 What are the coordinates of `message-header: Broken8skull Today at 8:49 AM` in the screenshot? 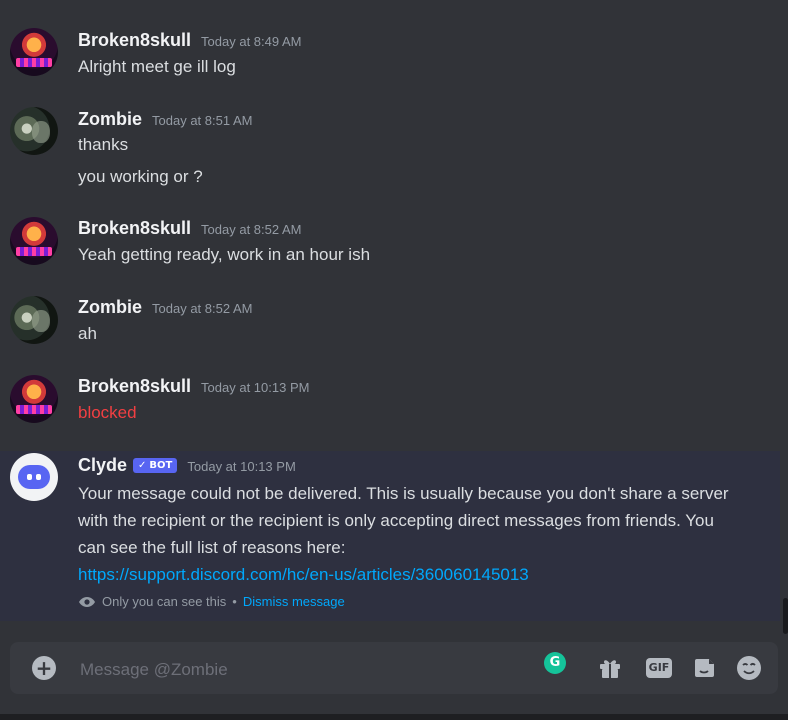 It's located at (190, 40).